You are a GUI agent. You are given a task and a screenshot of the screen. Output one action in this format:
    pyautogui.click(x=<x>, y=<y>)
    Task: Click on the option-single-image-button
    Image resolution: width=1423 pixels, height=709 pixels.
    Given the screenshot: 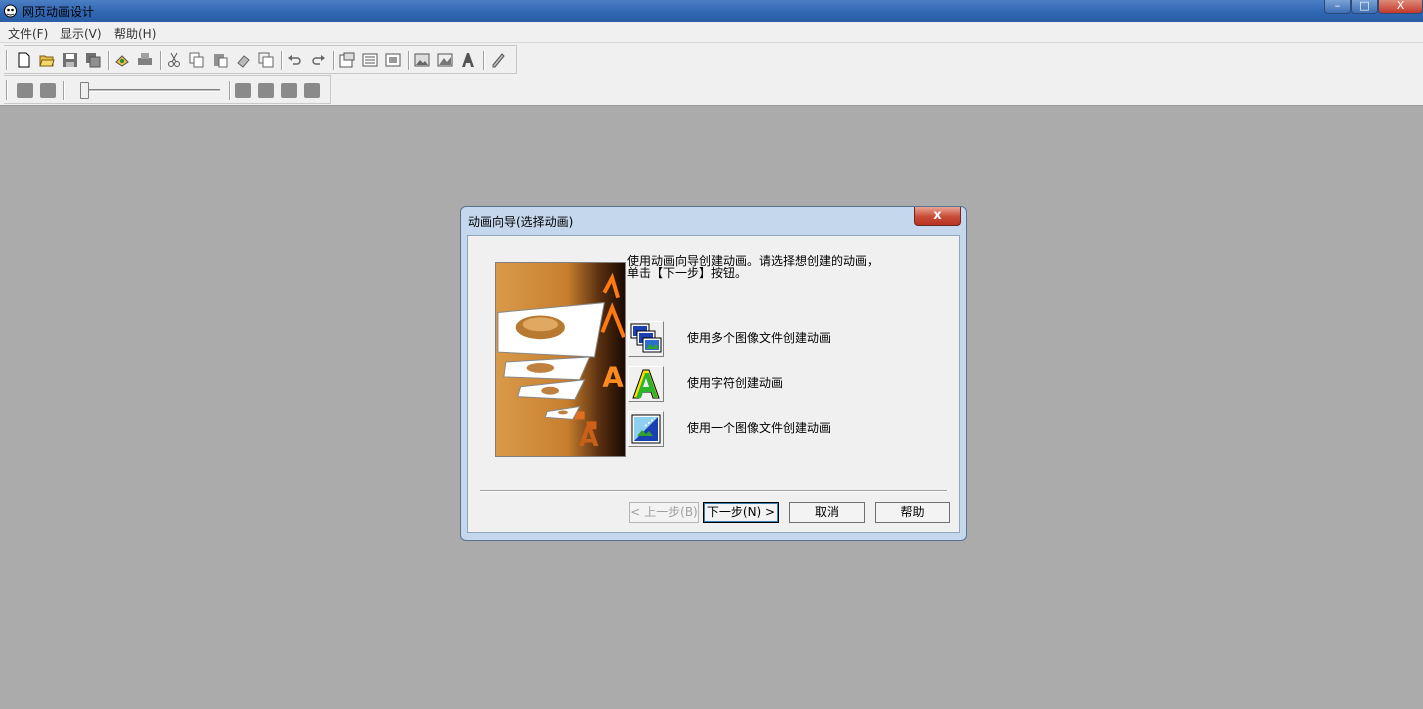 What is the action you would take?
    pyautogui.click(x=646, y=429)
    